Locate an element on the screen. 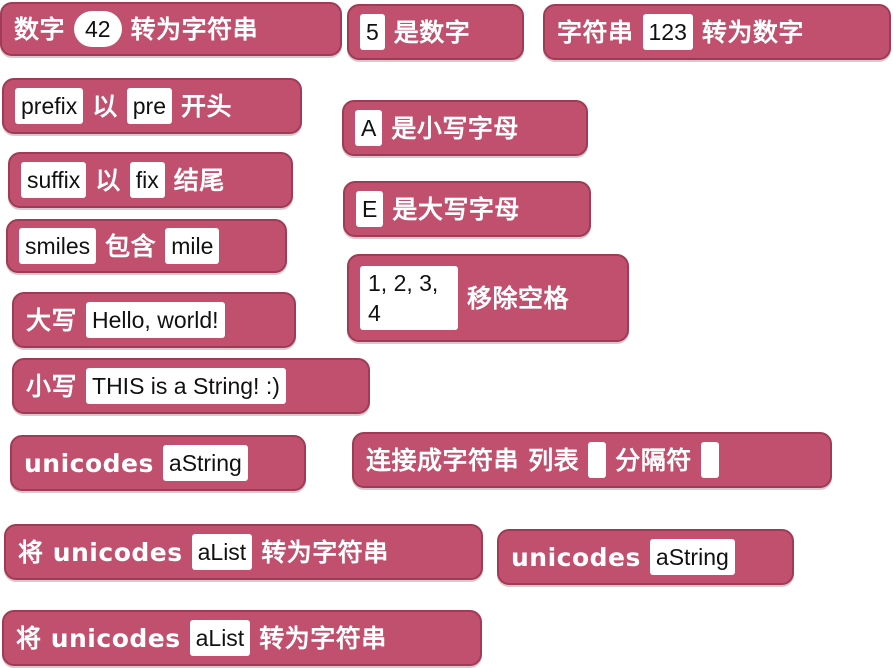 Image resolution: width=893 pixels, height=668 pixels. list-input-slot is located at coordinates (597, 460).